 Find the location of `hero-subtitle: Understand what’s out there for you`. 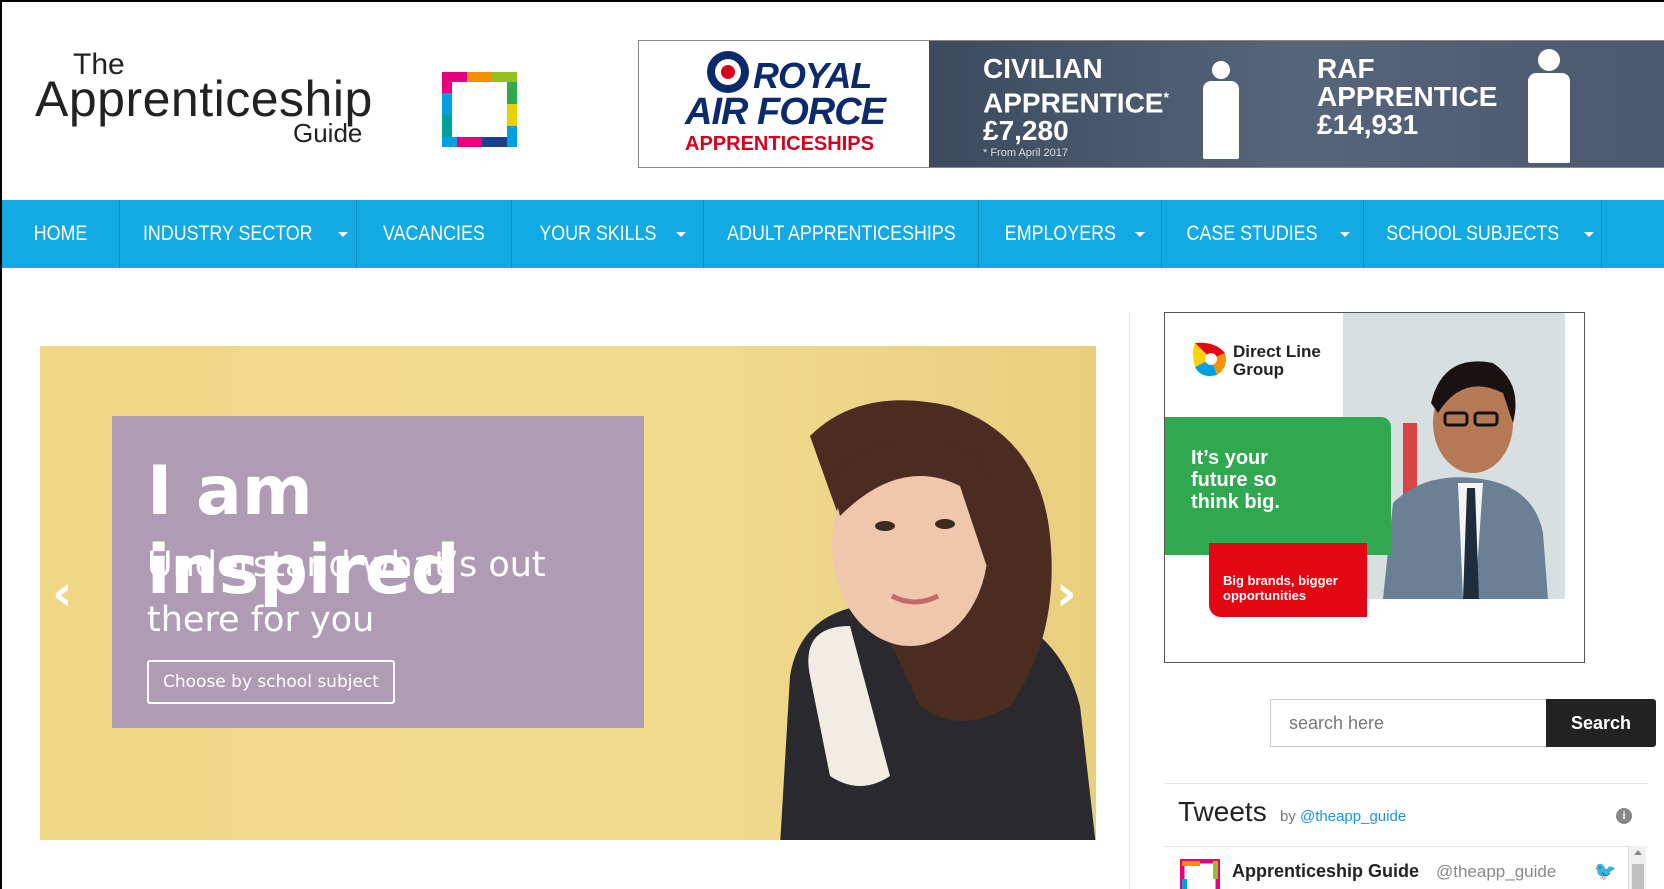

hero-subtitle: Understand what’s out there for you is located at coordinates (346, 592).